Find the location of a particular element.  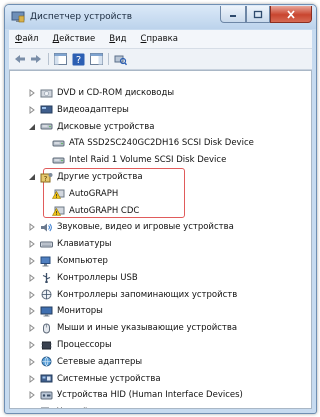

tree-item: Клавиатуры is located at coordinates (70, 244).